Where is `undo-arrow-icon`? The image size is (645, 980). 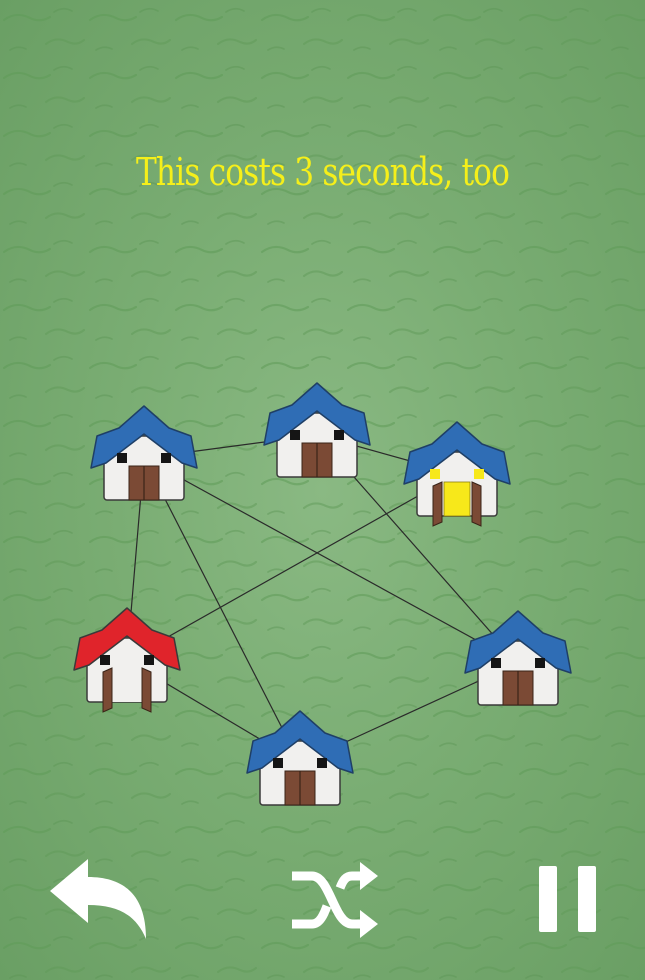
undo-arrow-icon is located at coordinates (98, 899).